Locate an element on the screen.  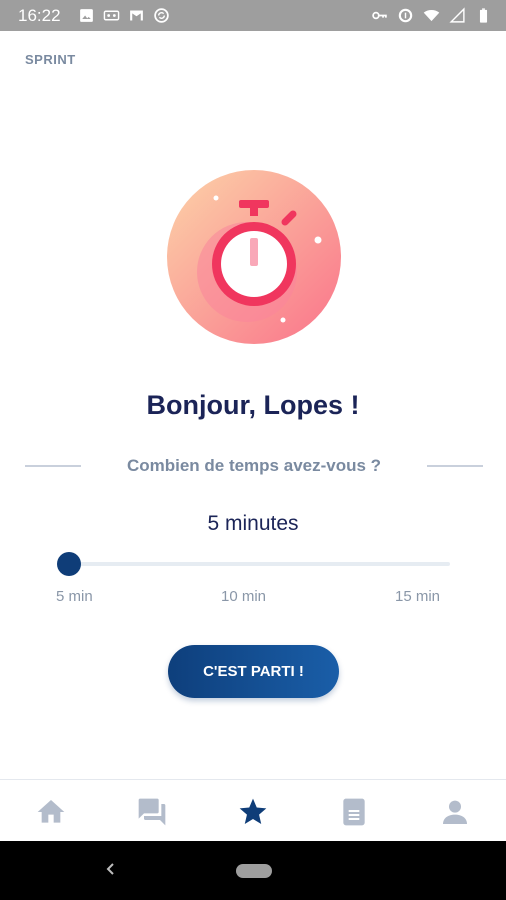
battery-icon is located at coordinates (483, 15).